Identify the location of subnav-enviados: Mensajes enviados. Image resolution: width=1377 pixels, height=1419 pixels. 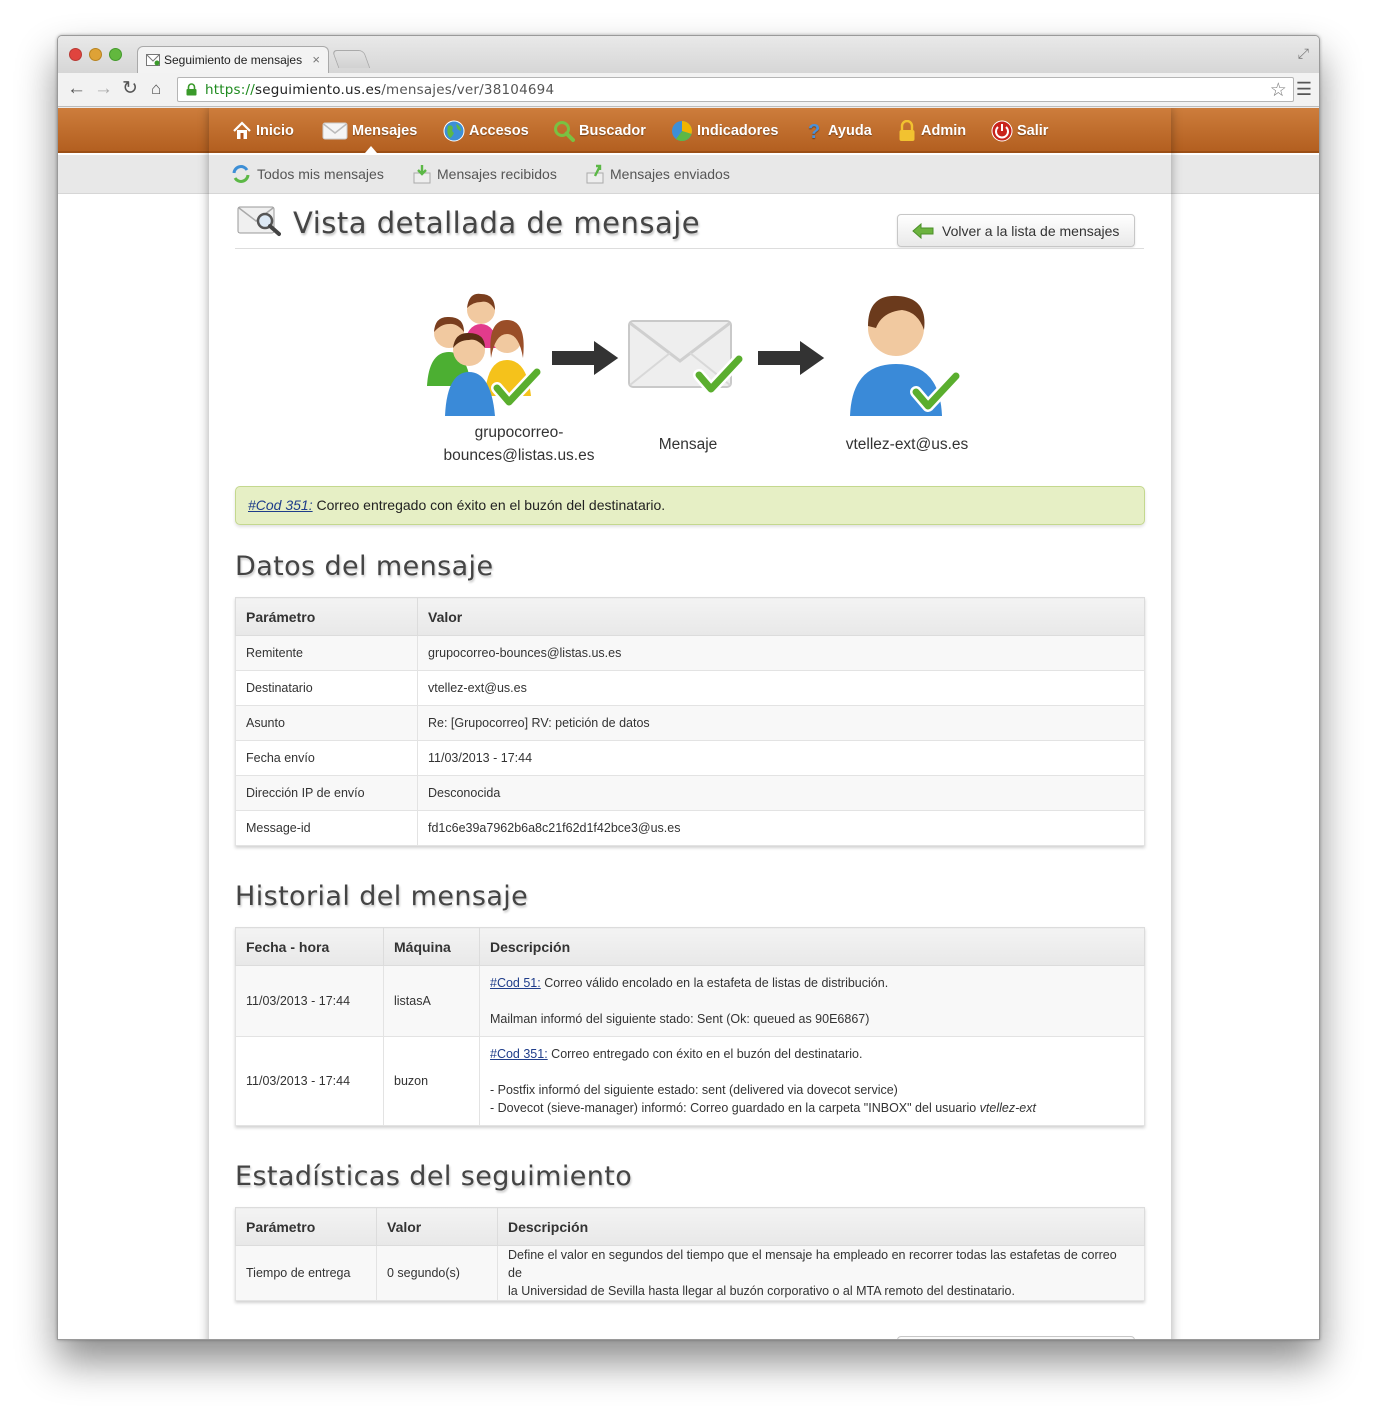
(658, 174).